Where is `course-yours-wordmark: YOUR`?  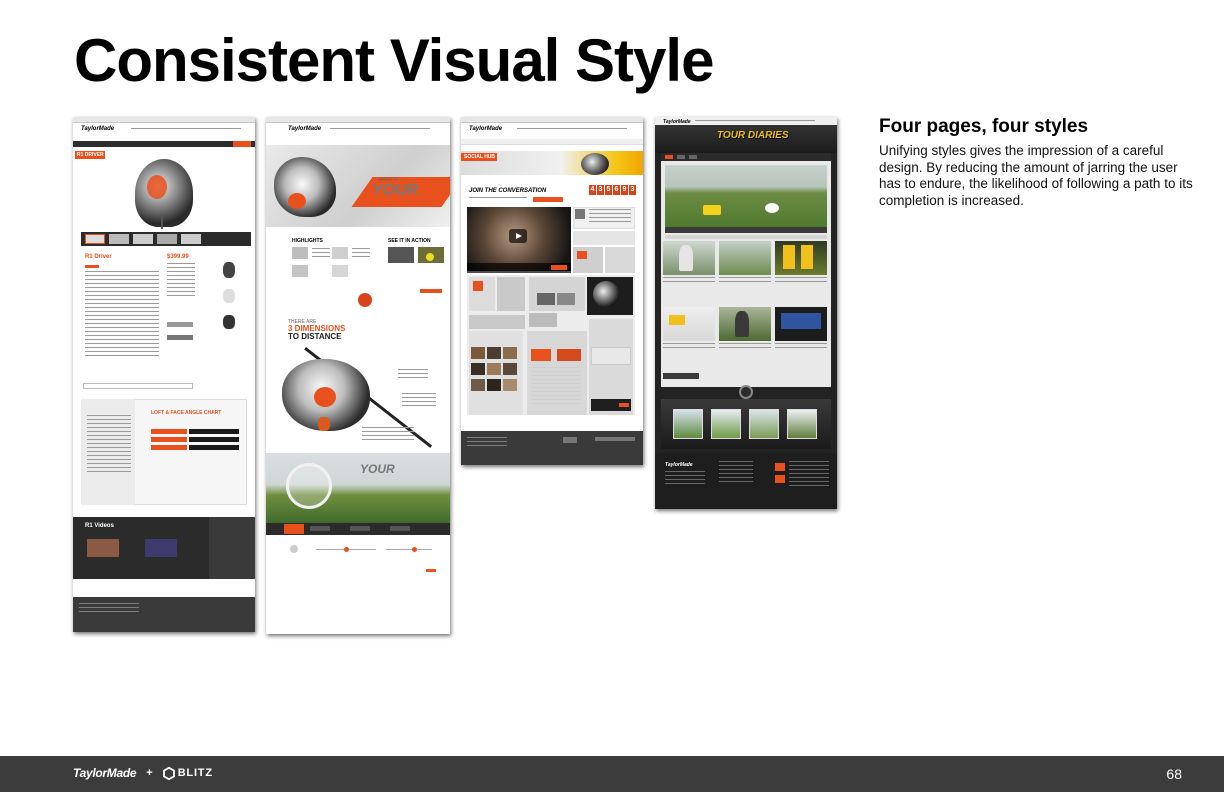 course-yours-wordmark: YOUR is located at coordinates (377, 469).